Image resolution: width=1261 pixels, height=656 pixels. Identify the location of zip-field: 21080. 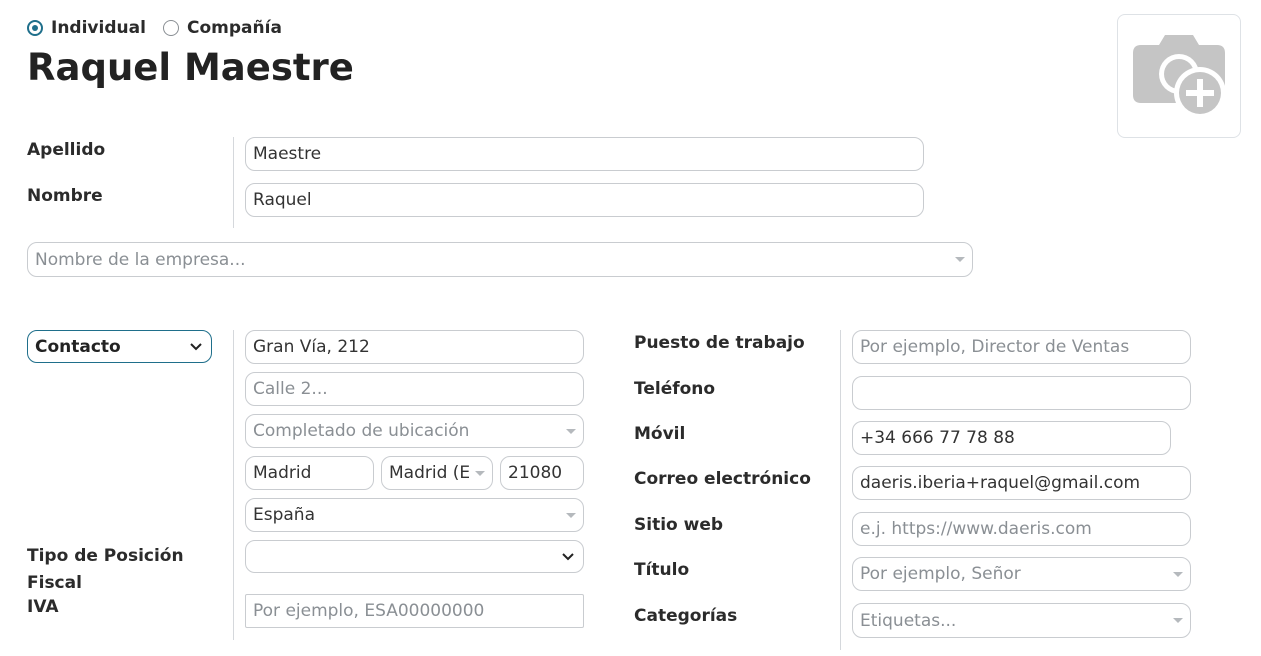
(542, 473).